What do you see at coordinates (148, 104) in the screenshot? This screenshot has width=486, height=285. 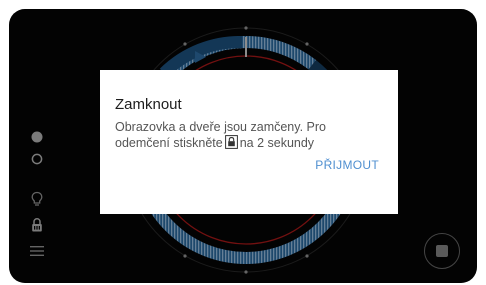 I see `dialog-title: Zamknout` at bounding box center [148, 104].